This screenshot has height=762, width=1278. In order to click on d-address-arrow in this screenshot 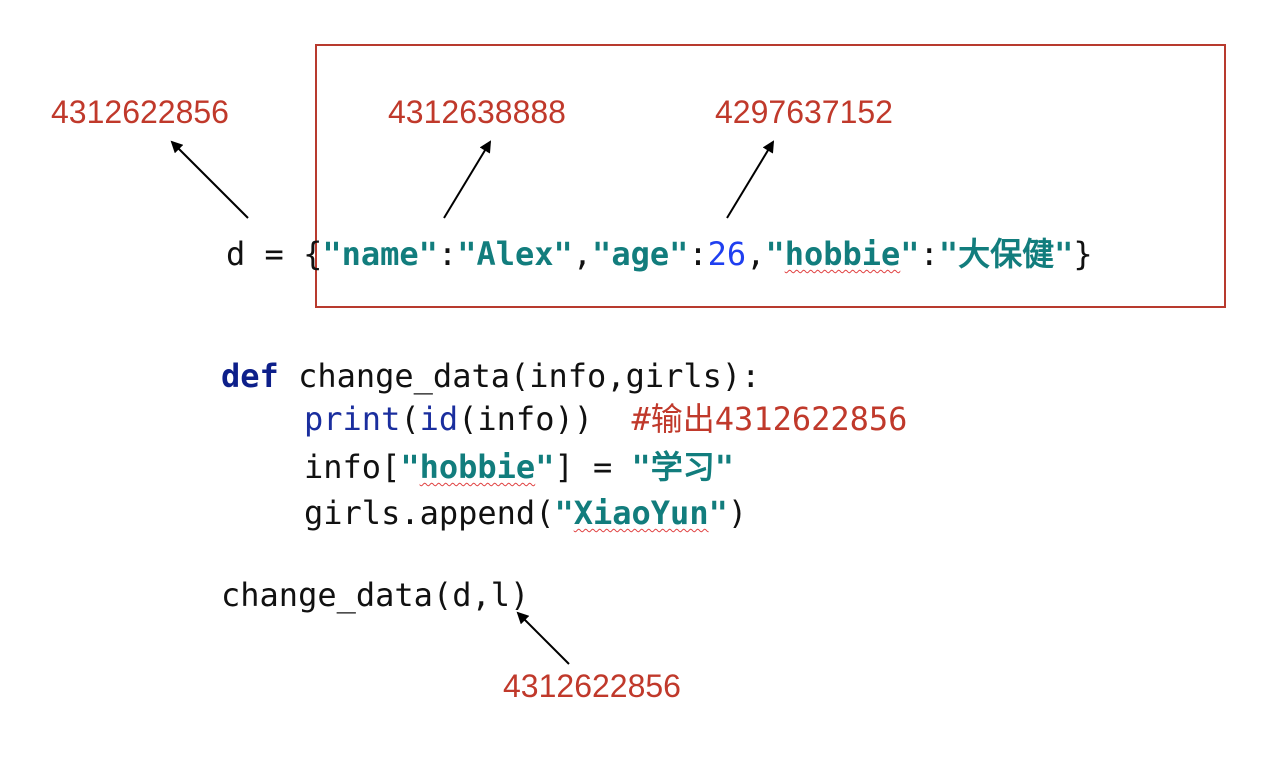, I will do `click(209, 179)`.